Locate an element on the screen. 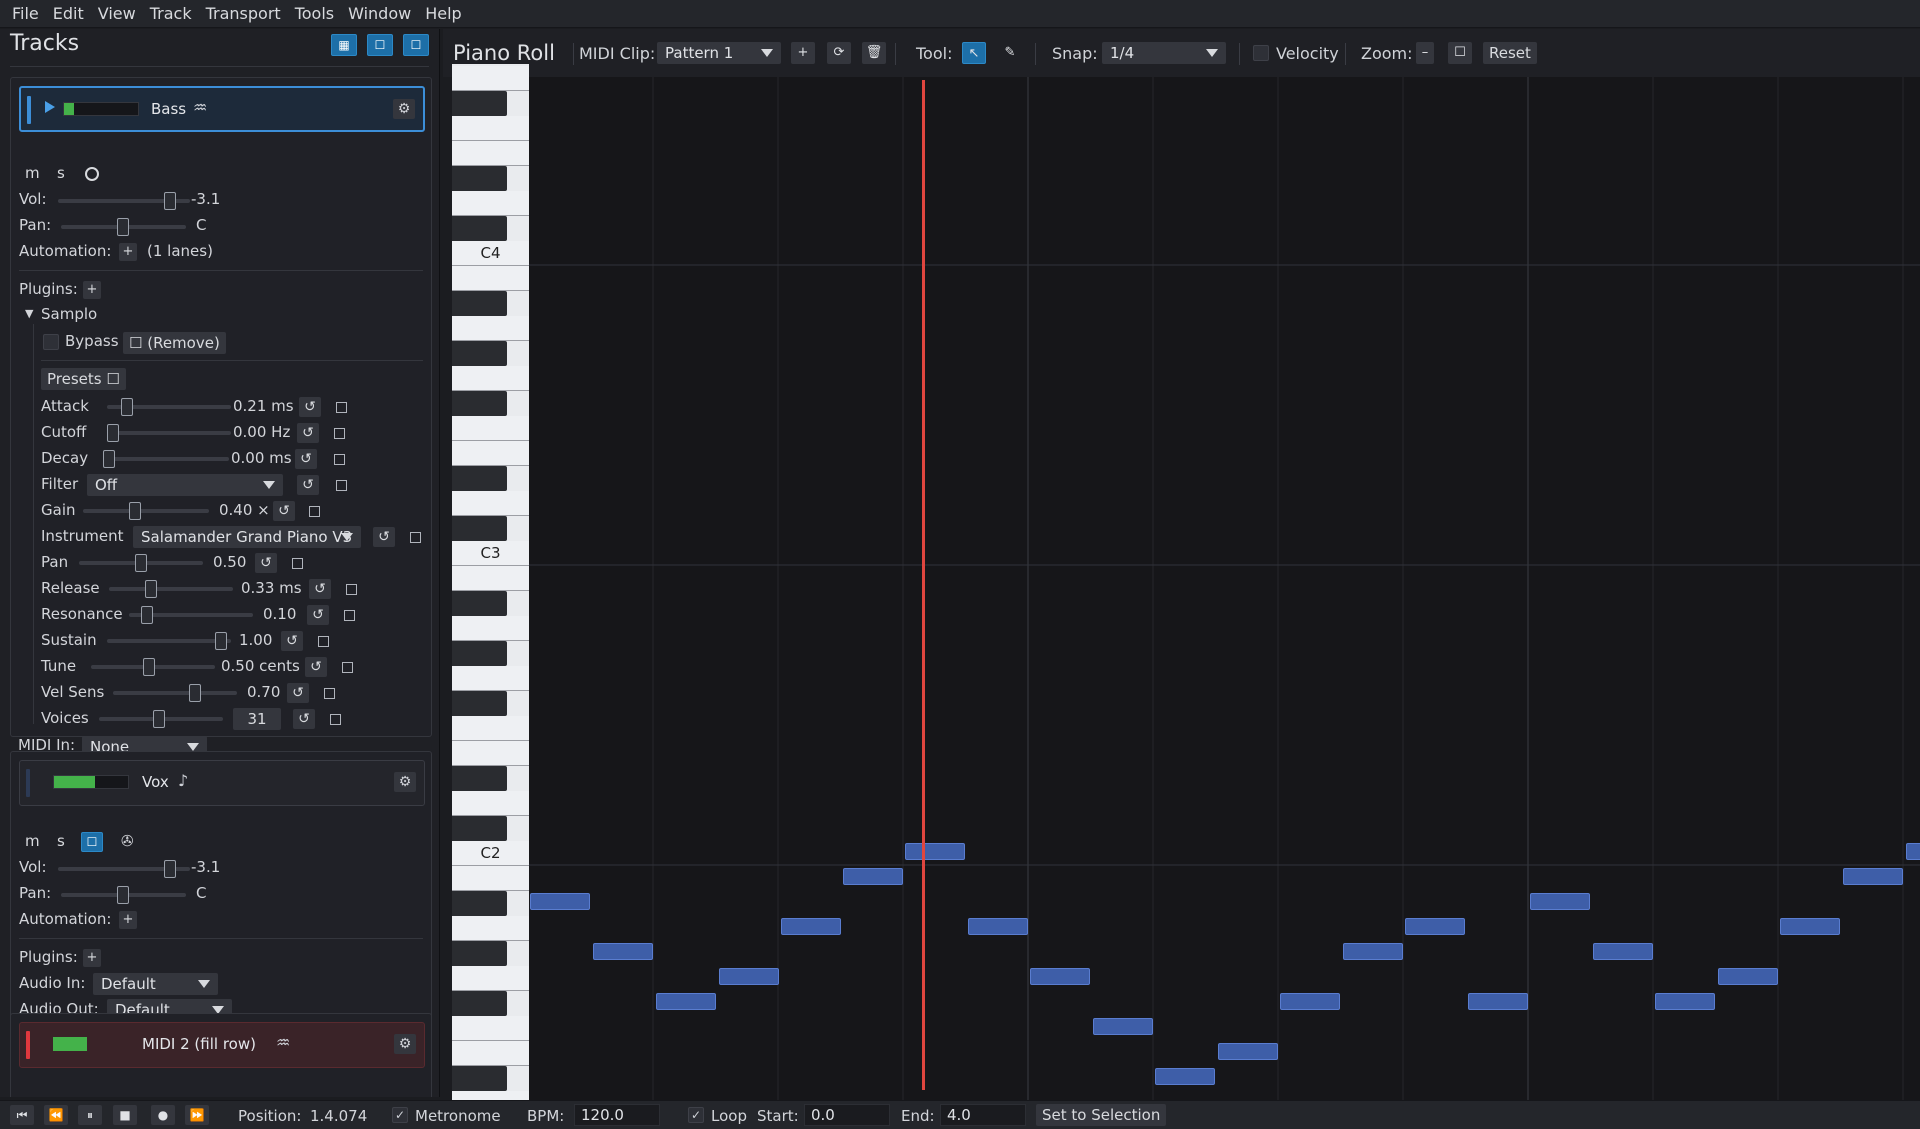 The width and height of the screenshot is (1920, 1129). zoom-fit-icon: ☐ is located at coordinates (1460, 53).